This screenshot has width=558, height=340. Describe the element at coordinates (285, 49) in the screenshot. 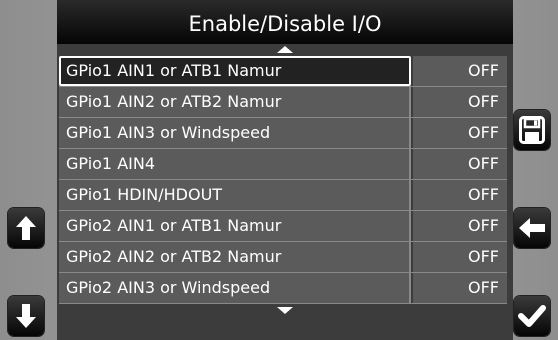

I see `more-above-indicator-icon` at that location.